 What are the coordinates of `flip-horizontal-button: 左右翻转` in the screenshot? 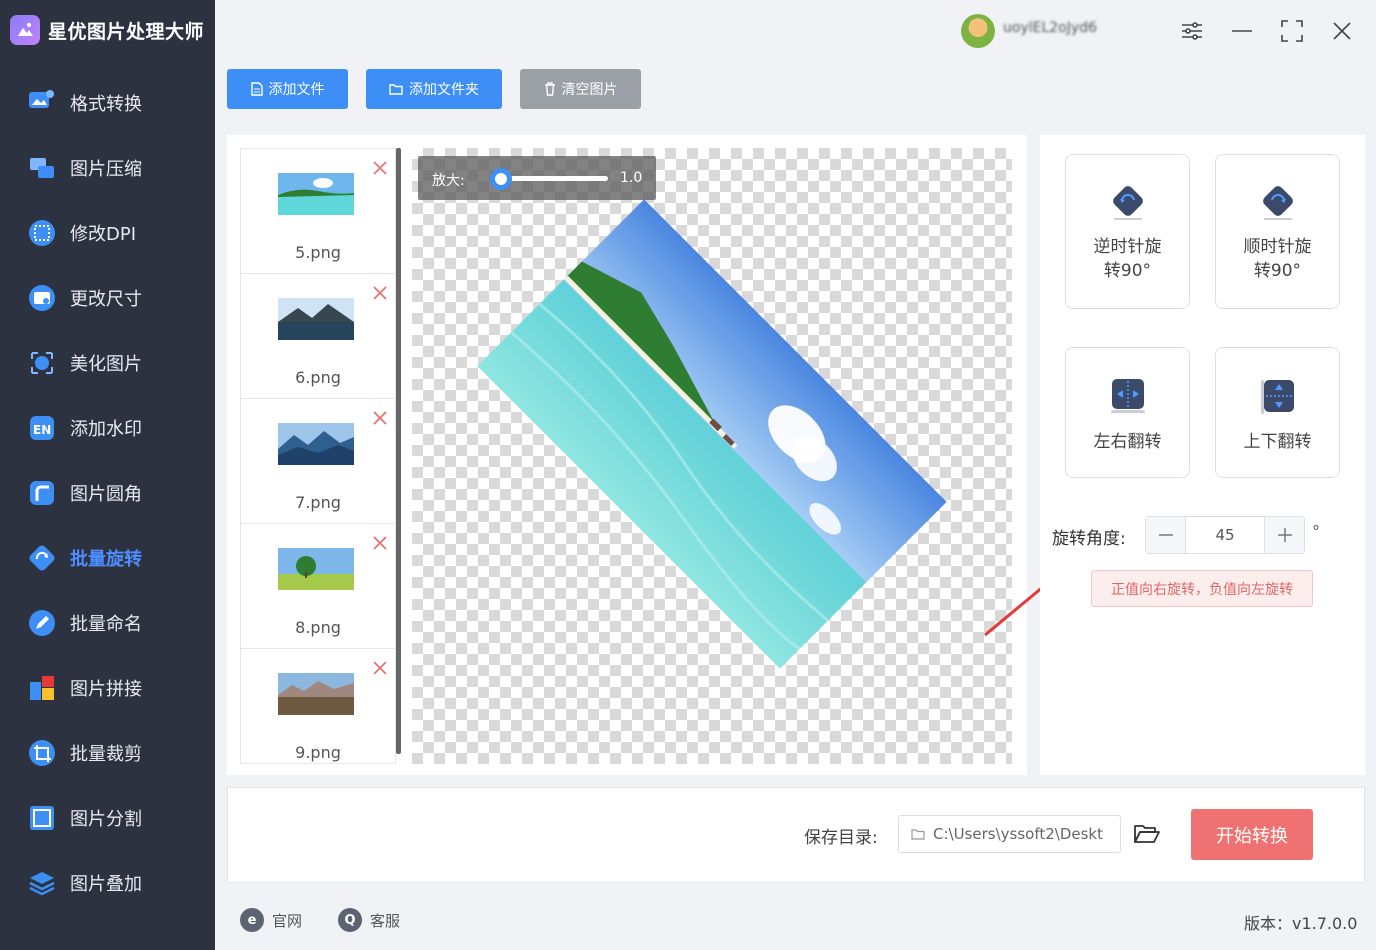 It's located at (1127, 412).